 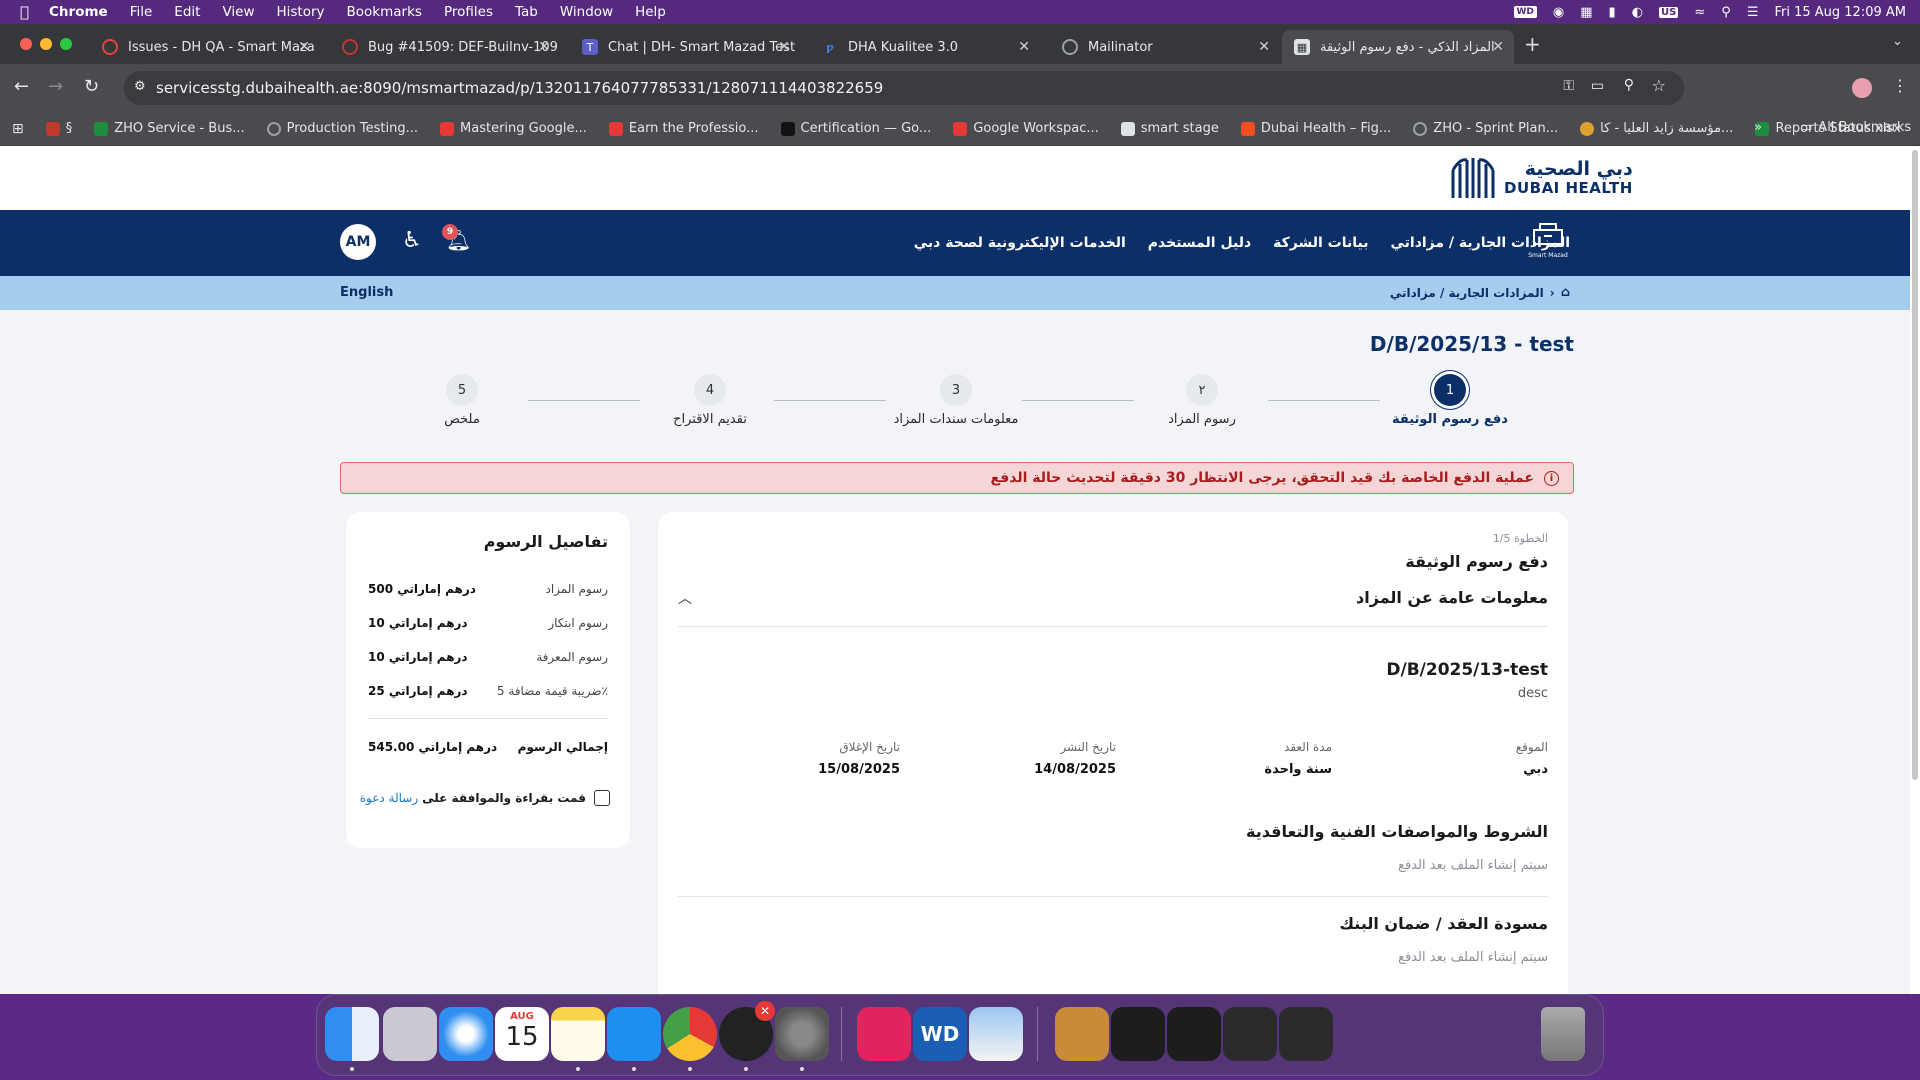 What do you see at coordinates (466, 1034) in the screenshot?
I see `safari-icon` at bounding box center [466, 1034].